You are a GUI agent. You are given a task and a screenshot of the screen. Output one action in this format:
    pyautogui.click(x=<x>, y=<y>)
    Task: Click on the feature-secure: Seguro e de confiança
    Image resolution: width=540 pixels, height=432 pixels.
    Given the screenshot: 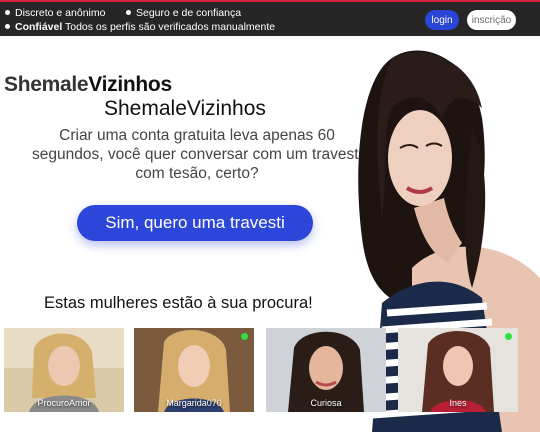 What is the action you would take?
    pyautogui.click(x=183, y=13)
    